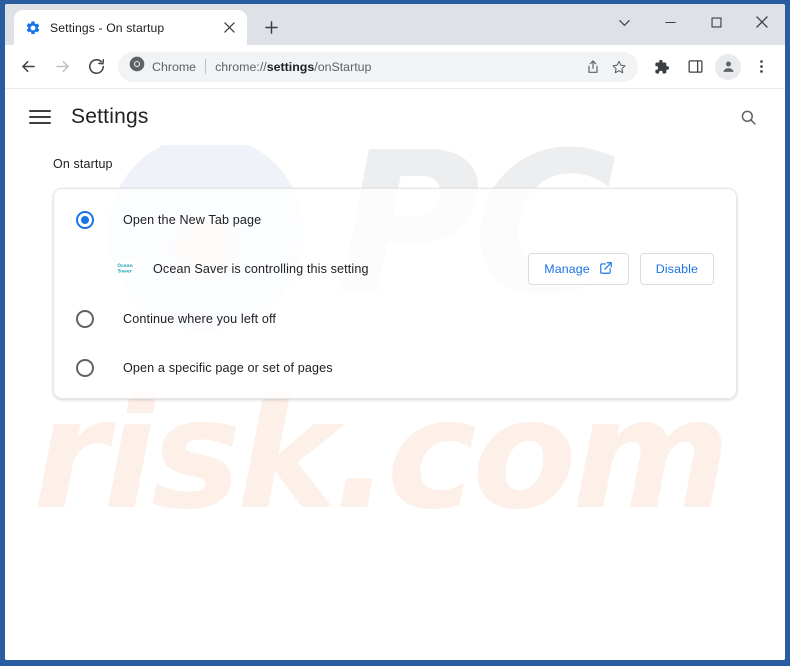 Image resolution: width=790 pixels, height=666 pixels. Describe the element at coordinates (661, 67) in the screenshot. I see `extensions-puzzle-icon` at that location.